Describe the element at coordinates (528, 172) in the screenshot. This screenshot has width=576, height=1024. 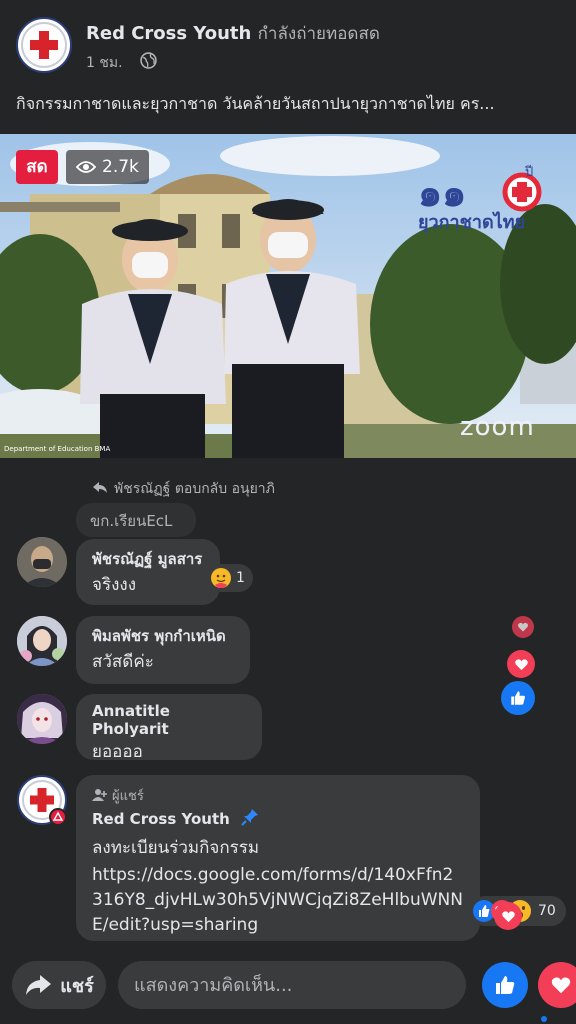
I see `svg-text: ปี` at that location.